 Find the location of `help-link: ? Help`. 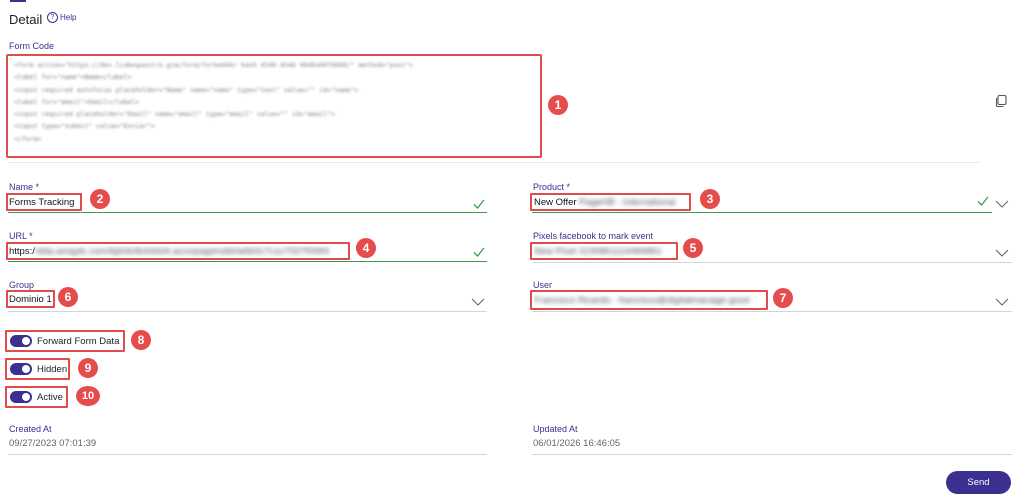

help-link: ? Help is located at coordinates (61, 17).